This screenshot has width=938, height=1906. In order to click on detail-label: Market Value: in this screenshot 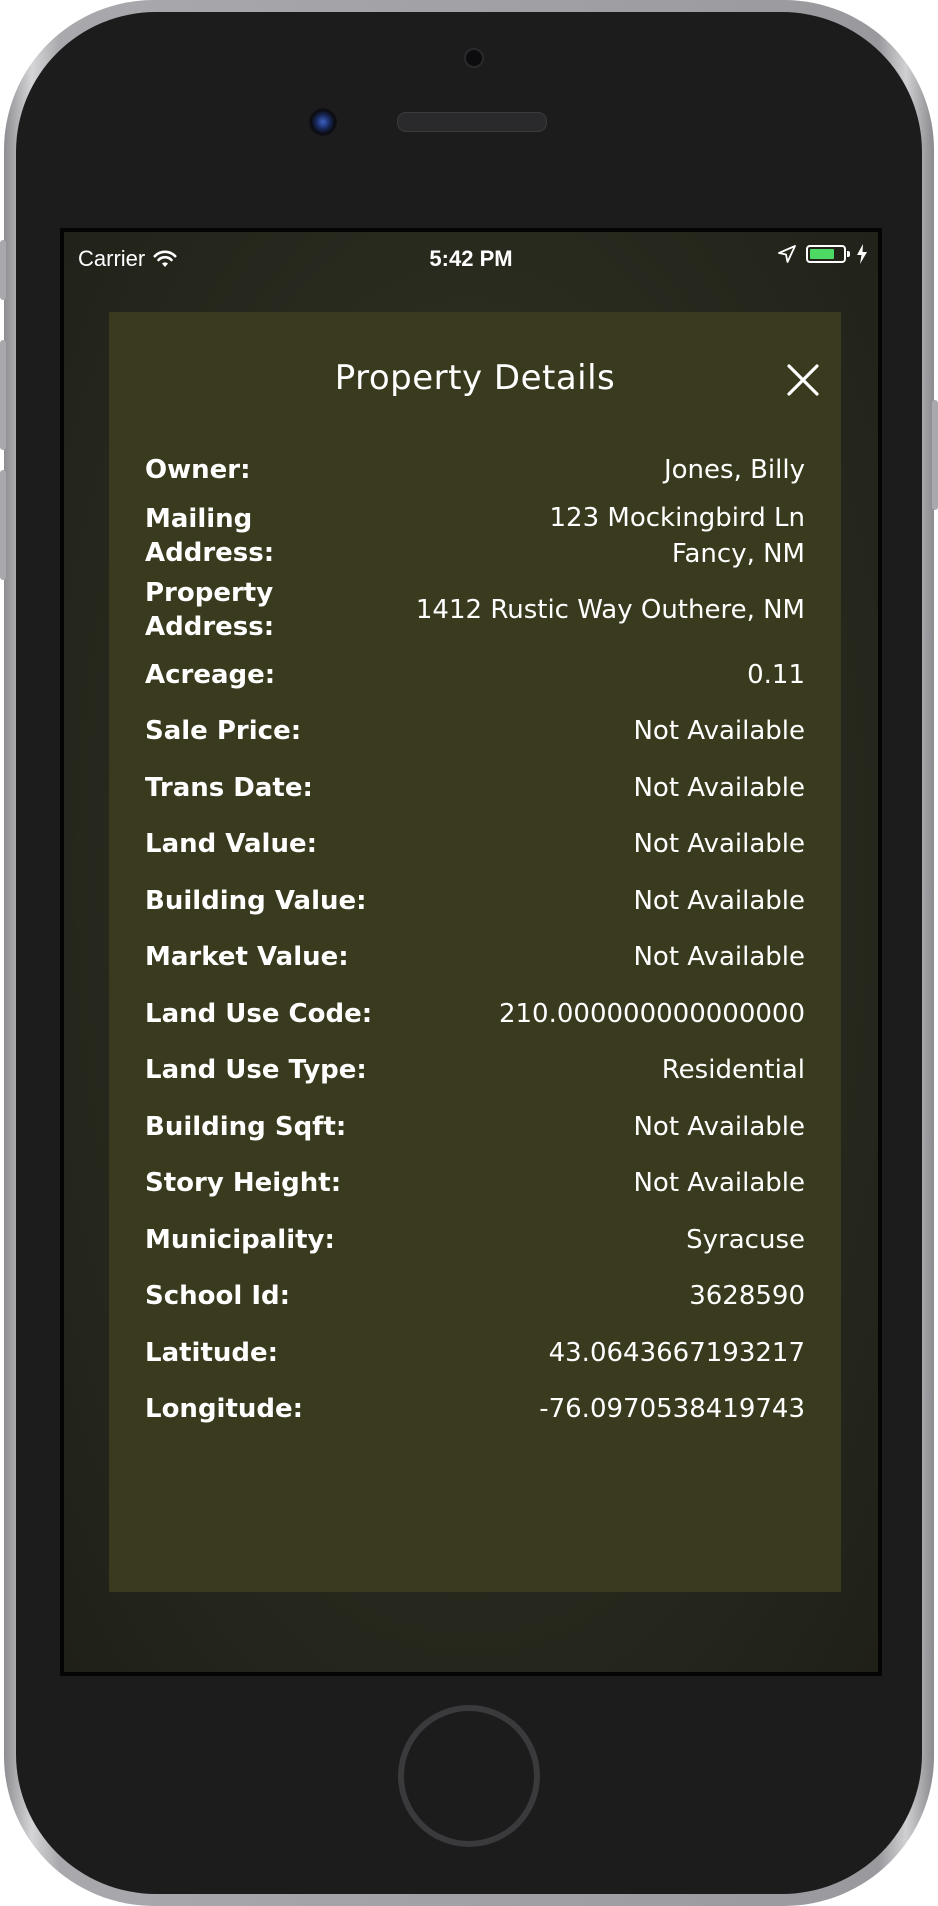, I will do `click(247, 957)`.